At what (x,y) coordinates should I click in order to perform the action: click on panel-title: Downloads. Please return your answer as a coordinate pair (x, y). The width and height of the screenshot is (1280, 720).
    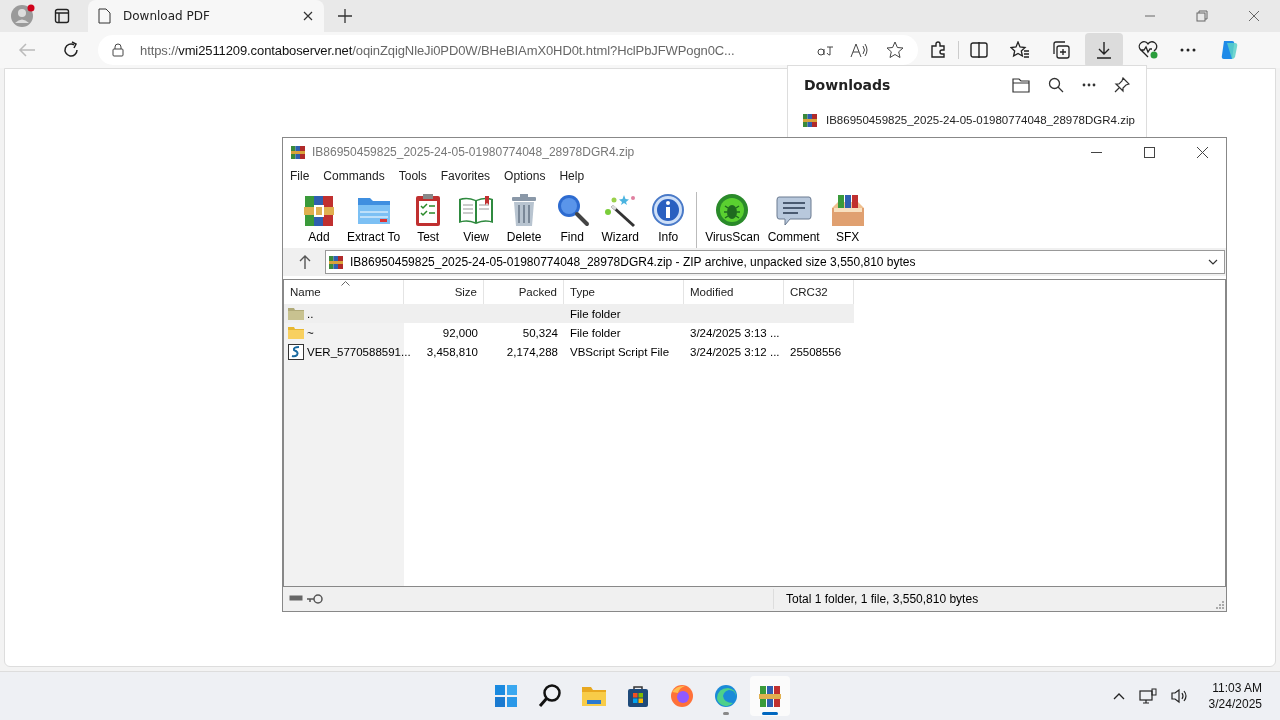
    Looking at the image, I should click on (847, 85).